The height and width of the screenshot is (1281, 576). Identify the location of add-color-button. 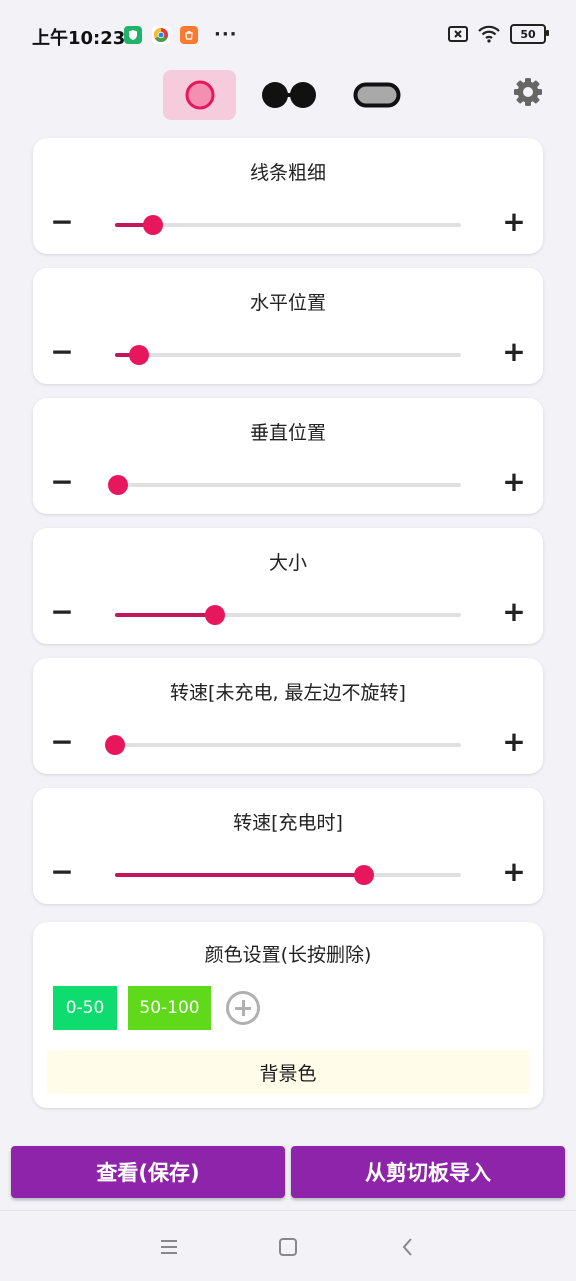
(243, 1008).